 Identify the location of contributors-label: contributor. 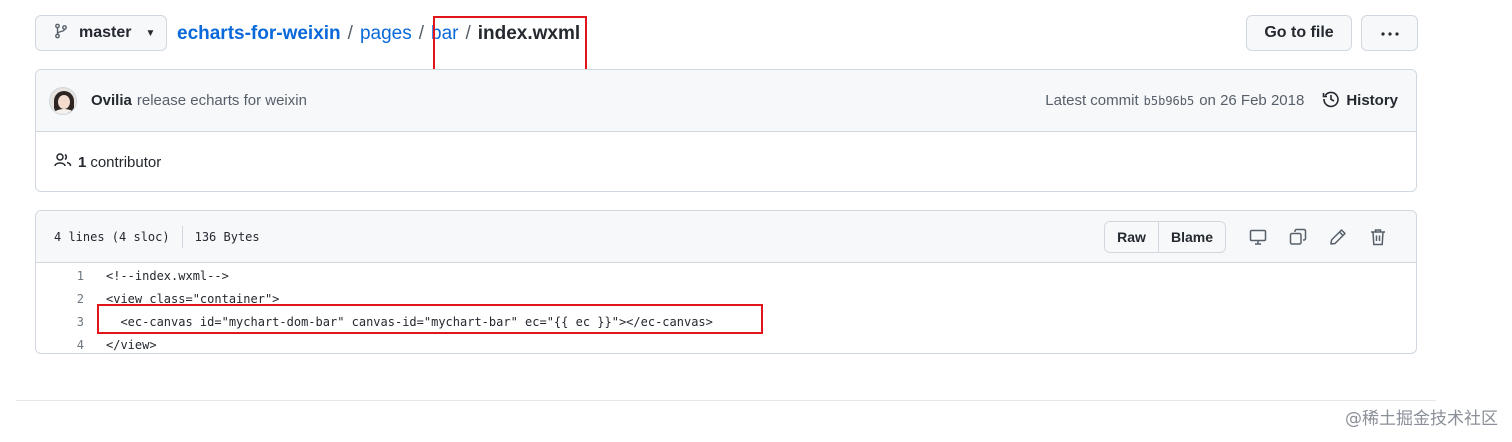
(126, 162).